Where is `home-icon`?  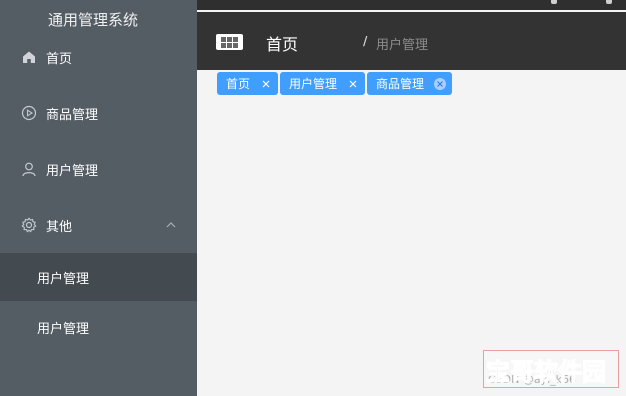
home-icon is located at coordinates (29, 57).